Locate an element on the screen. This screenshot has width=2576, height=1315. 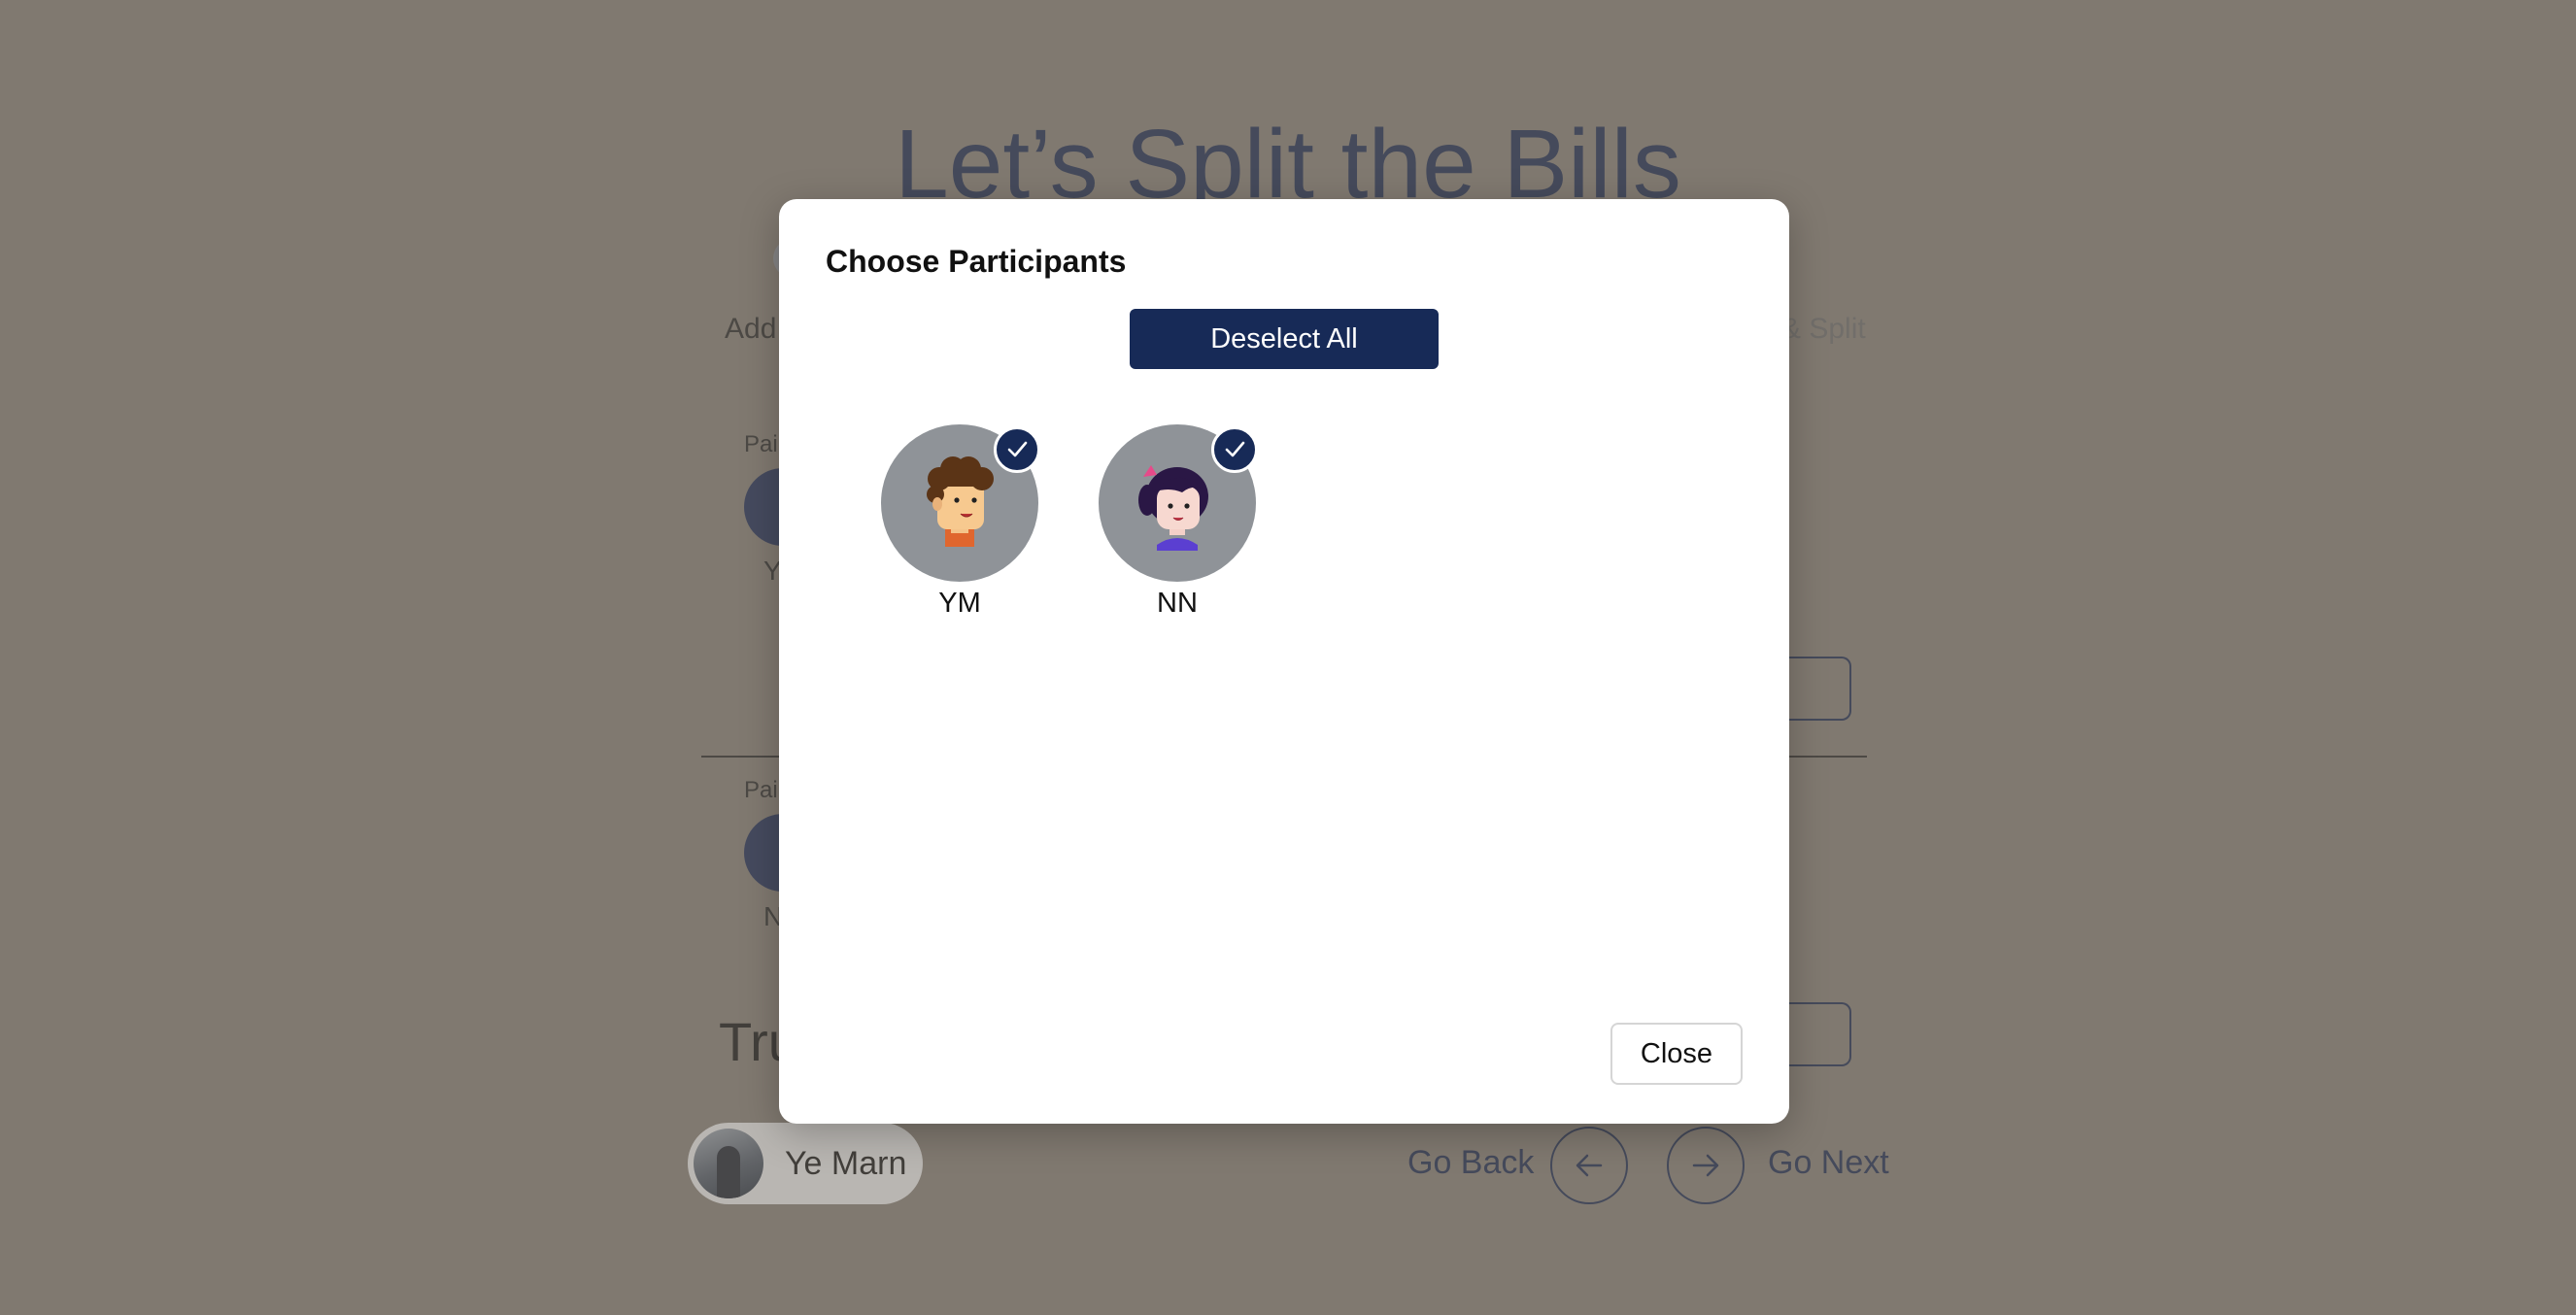
participant-ym: YM is located at coordinates (960, 522).